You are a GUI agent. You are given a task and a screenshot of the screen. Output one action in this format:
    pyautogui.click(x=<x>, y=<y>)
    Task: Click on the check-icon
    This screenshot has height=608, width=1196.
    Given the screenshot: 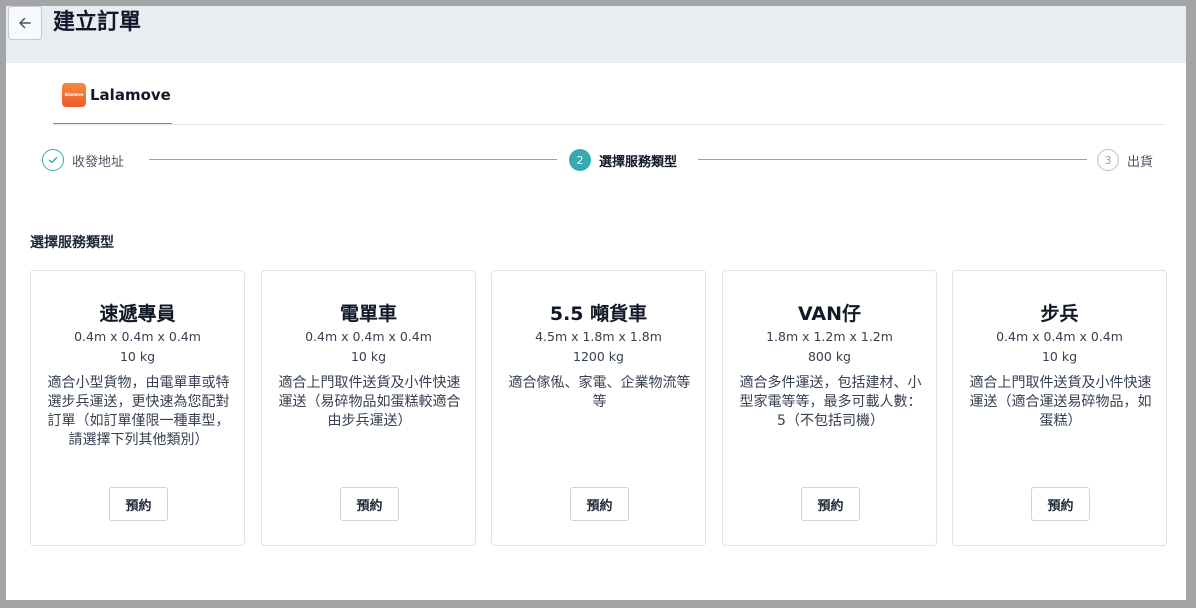 What is the action you would take?
    pyautogui.click(x=53, y=160)
    